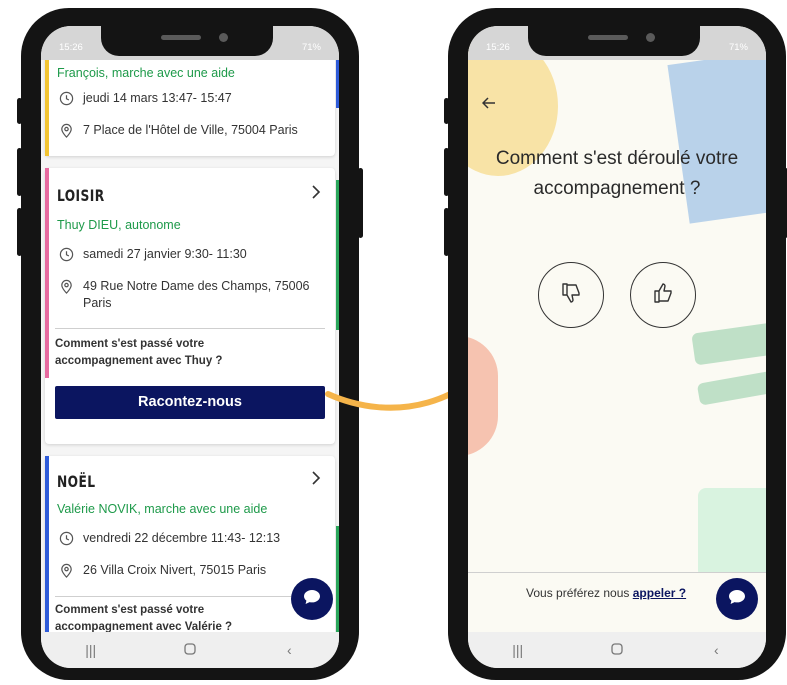  I want to click on title-line1: Comment s'est déroulé votre, so click(617, 158).